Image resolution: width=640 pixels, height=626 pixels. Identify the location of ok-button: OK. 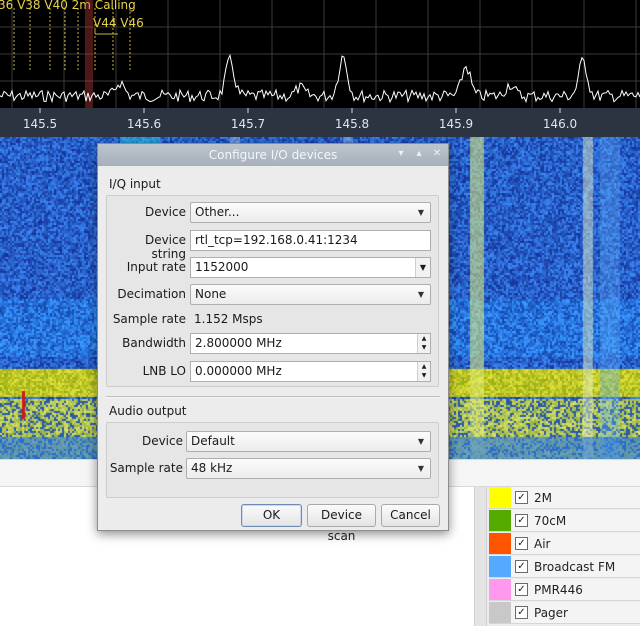
(271, 515).